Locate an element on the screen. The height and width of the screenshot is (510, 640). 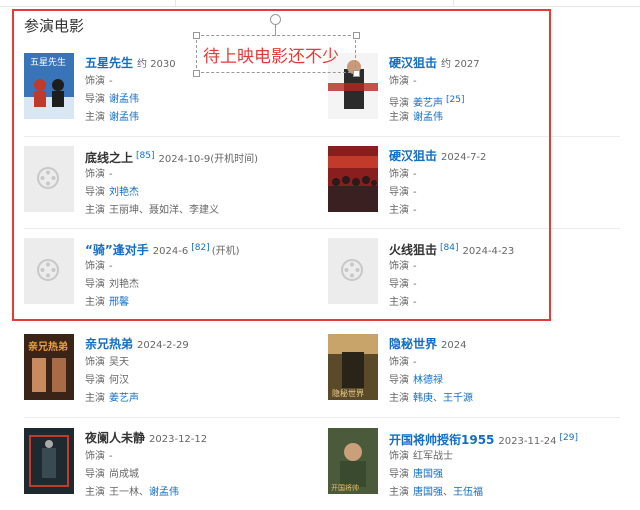
film-poster: 亲兄热弟 is located at coordinates (49, 367).